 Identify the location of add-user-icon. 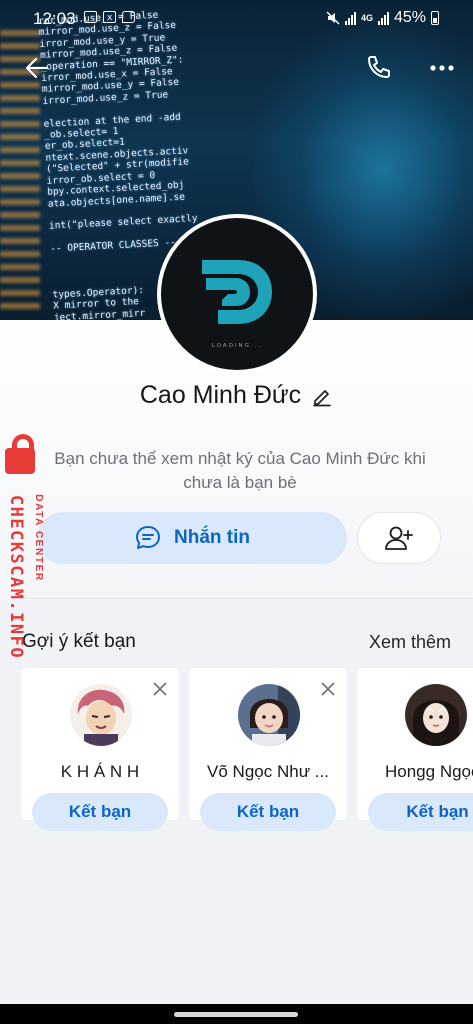
(399, 538).